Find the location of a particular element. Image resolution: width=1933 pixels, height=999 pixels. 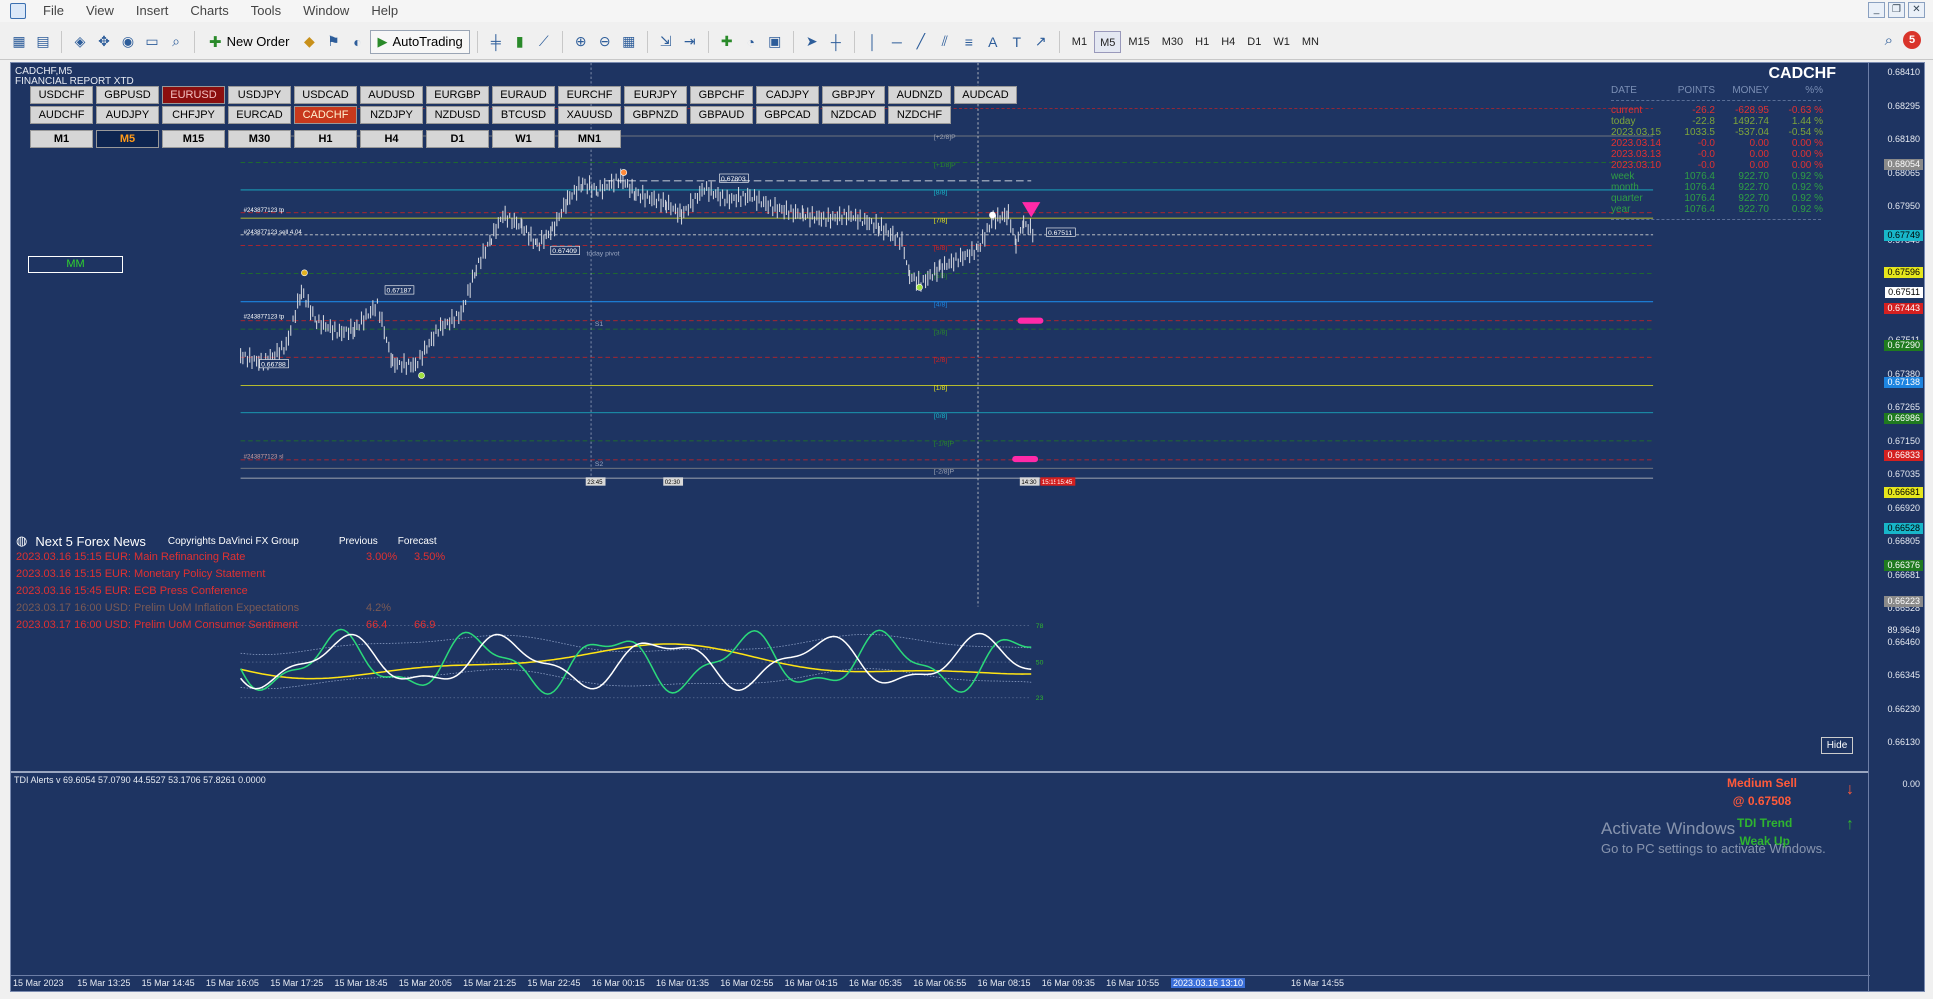

symbol-button-usdjpy: USDJPY is located at coordinates (259, 95).